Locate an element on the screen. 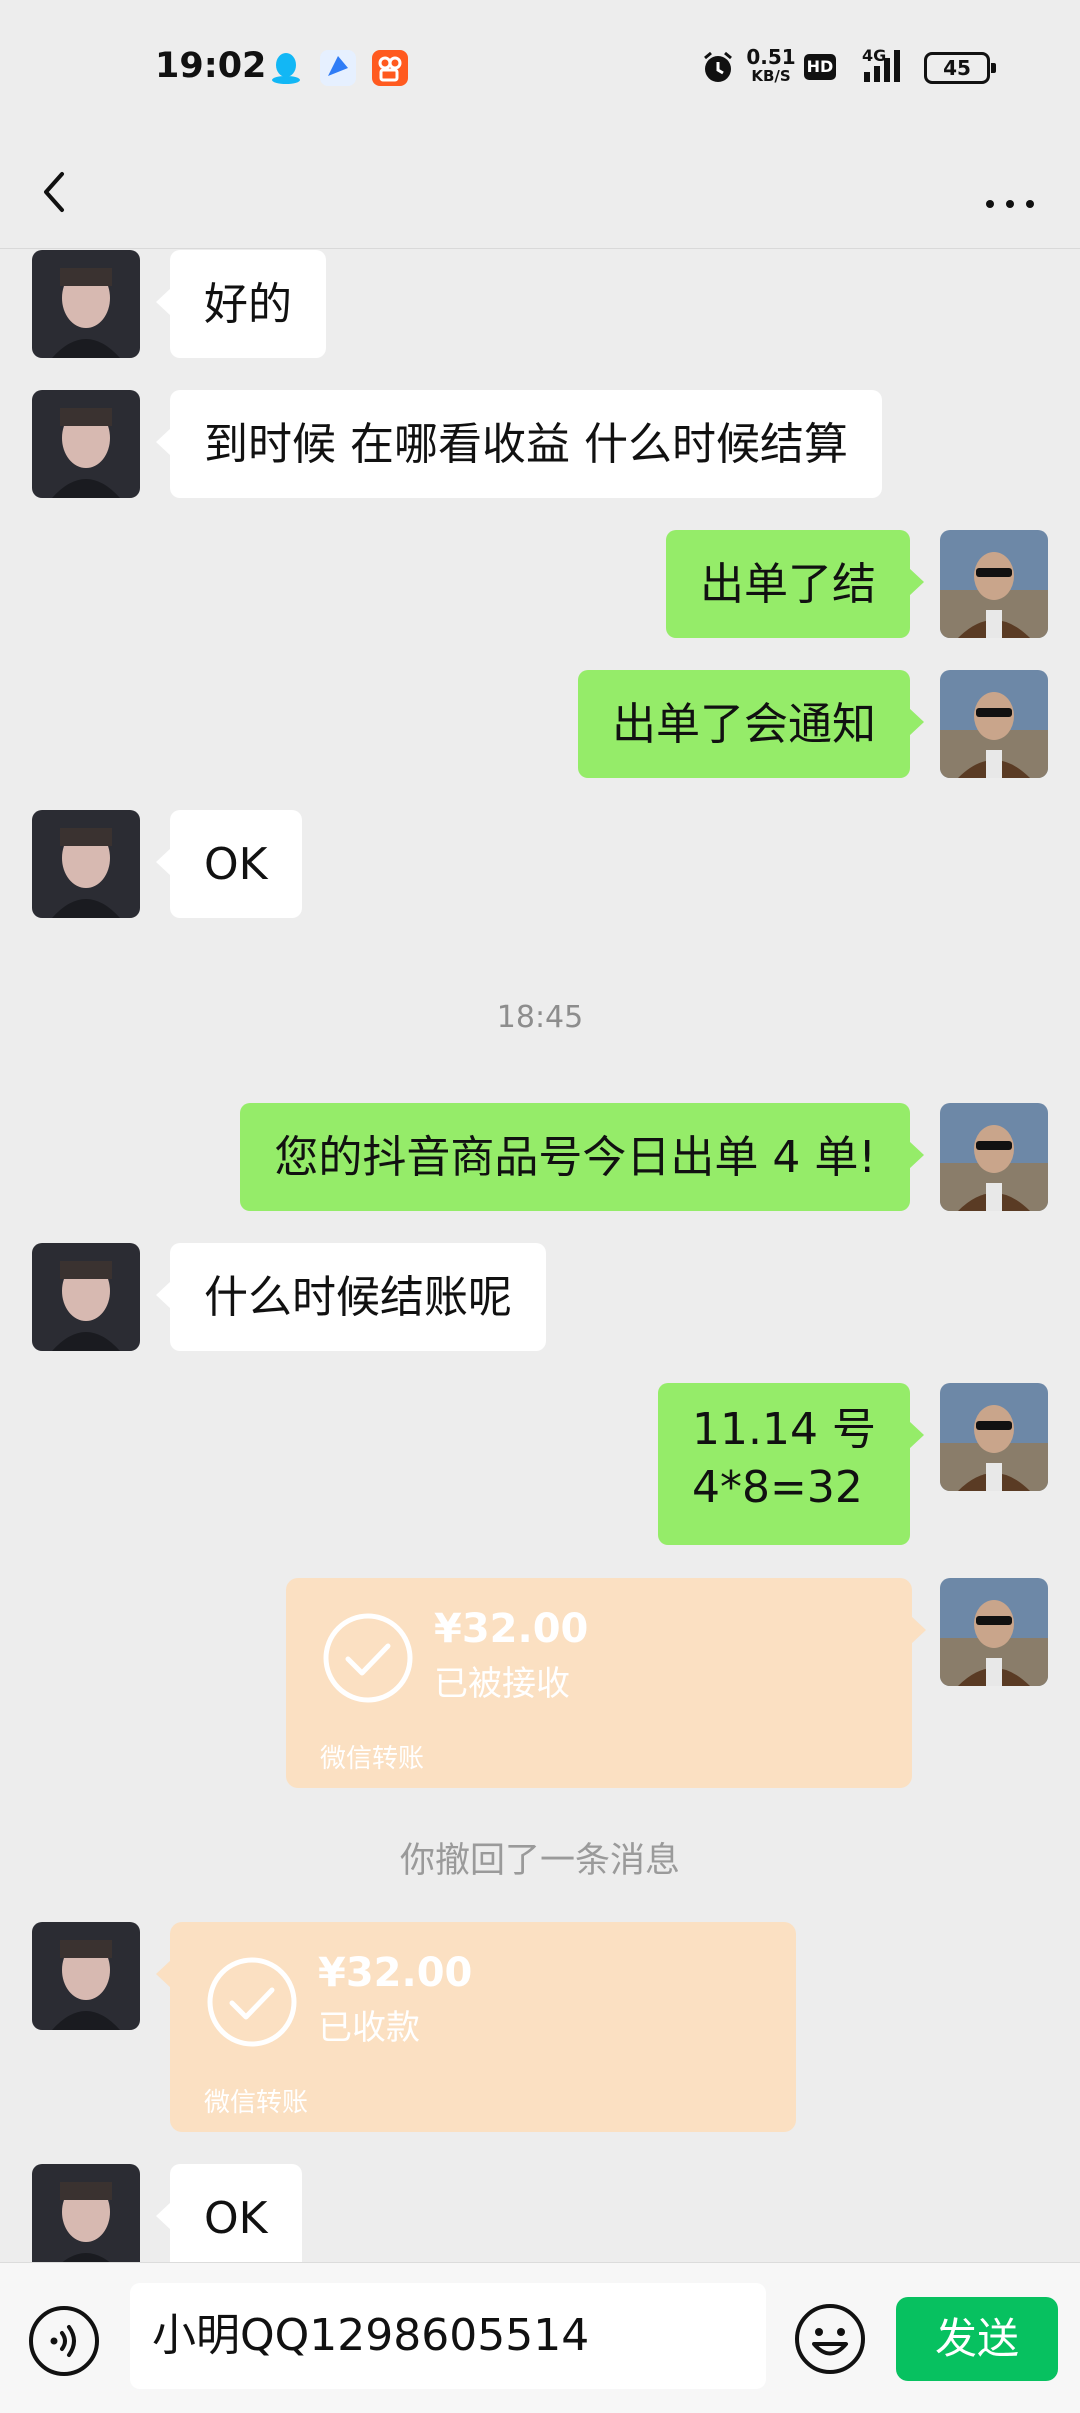 The height and width of the screenshot is (2413, 1080). emoji-icon is located at coordinates (830, 2339).